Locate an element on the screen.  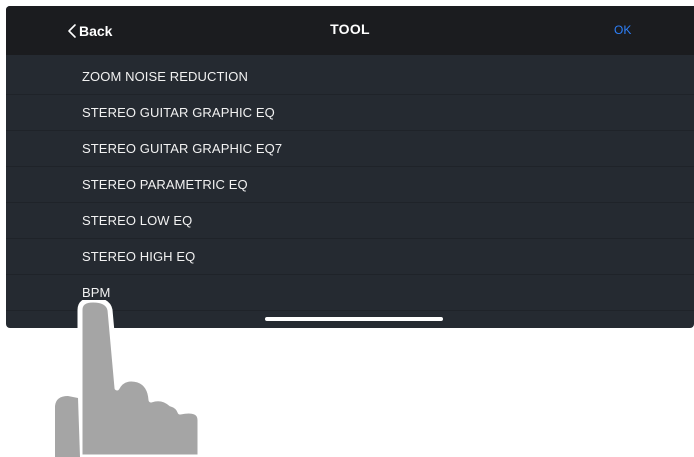
page-title: TOOL is located at coordinates (350, 29).